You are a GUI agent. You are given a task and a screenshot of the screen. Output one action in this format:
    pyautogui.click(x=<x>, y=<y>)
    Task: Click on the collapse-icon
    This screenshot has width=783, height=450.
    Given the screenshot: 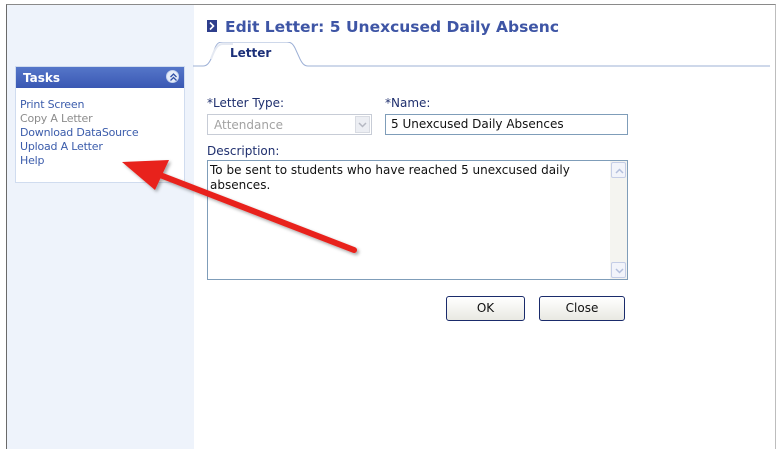 What is the action you would take?
    pyautogui.click(x=172, y=76)
    